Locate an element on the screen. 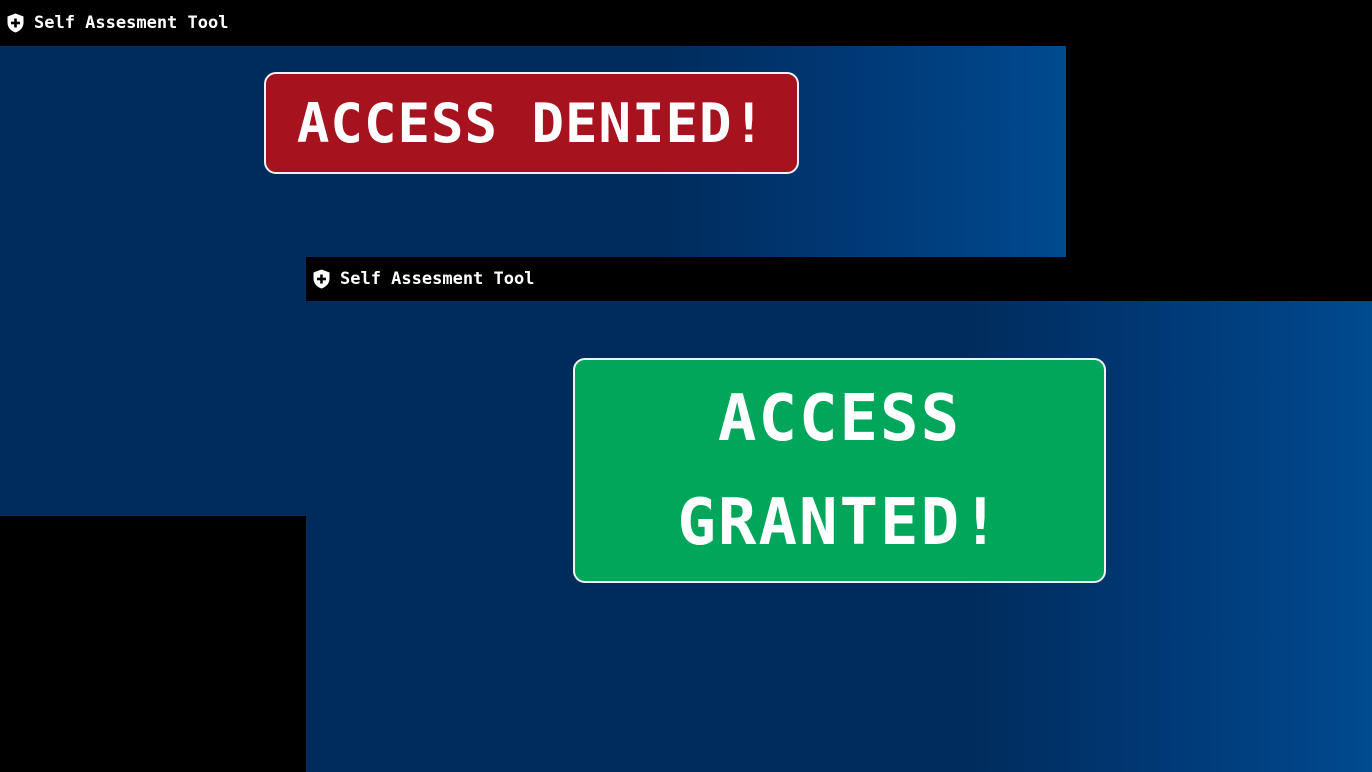 The image size is (1372, 772). access-denied-banner: ACCESS DENIED! is located at coordinates (531, 123).